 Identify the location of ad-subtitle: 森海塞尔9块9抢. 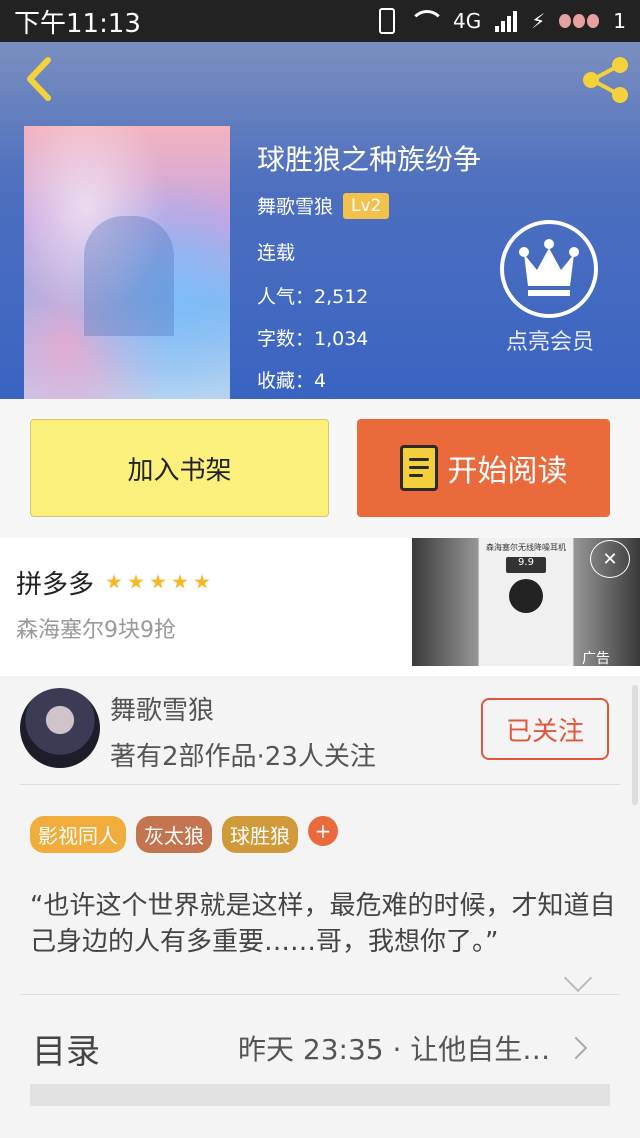
(96, 630).